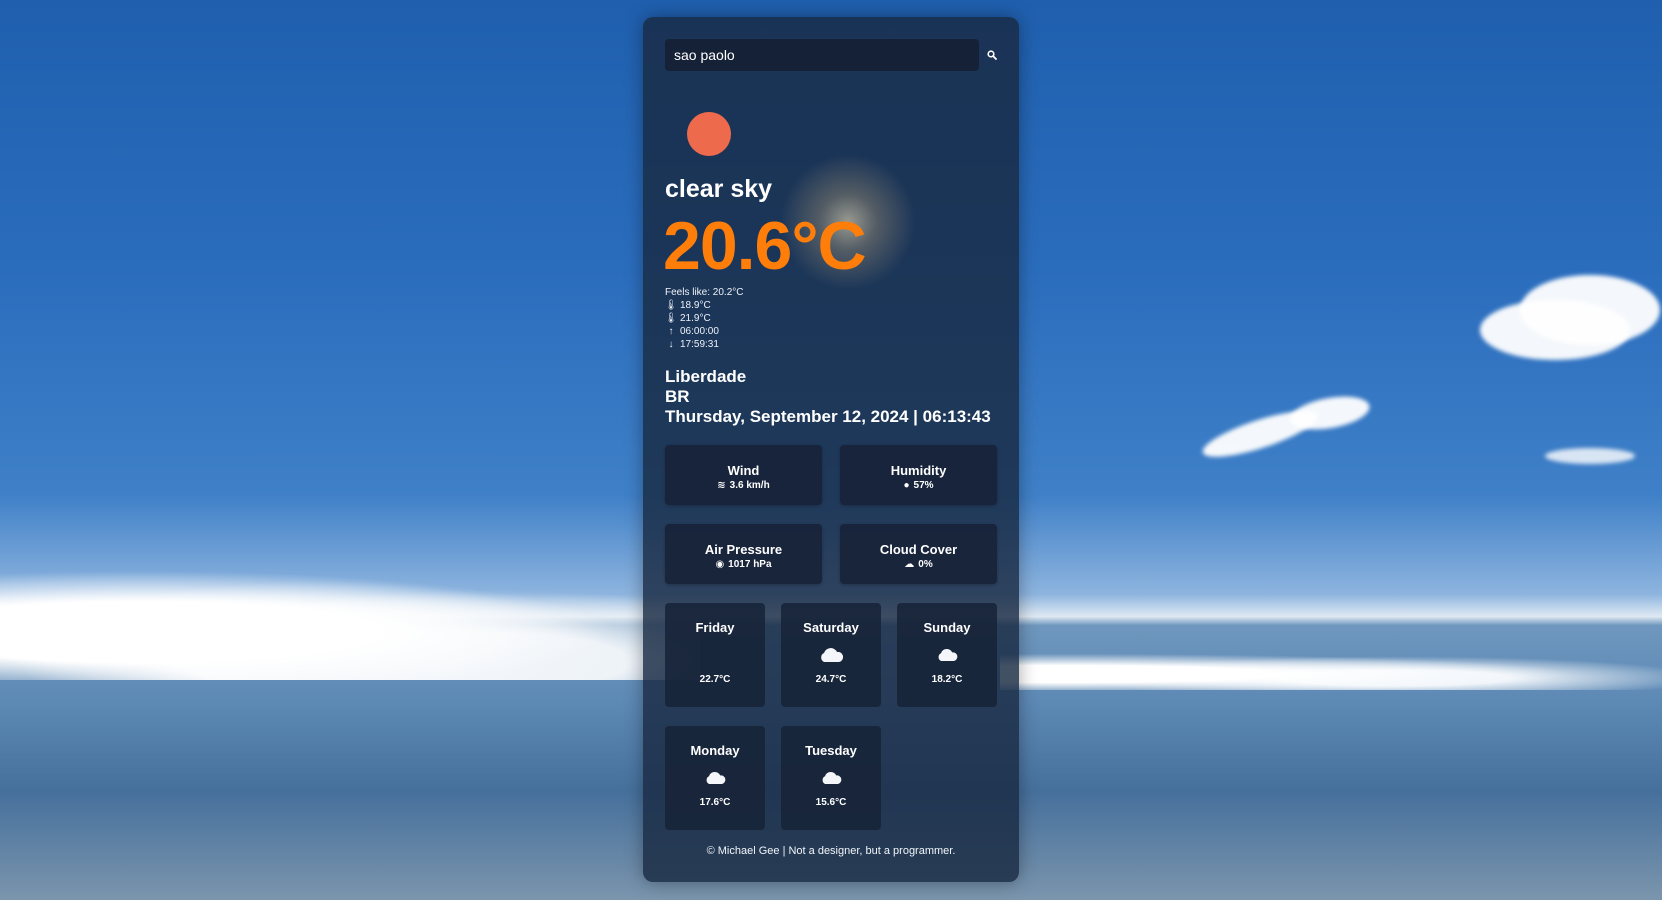 This screenshot has width=1662, height=900. What do you see at coordinates (706, 376) in the screenshot?
I see `city-name: Liberdade` at bounding box center [706, 376].